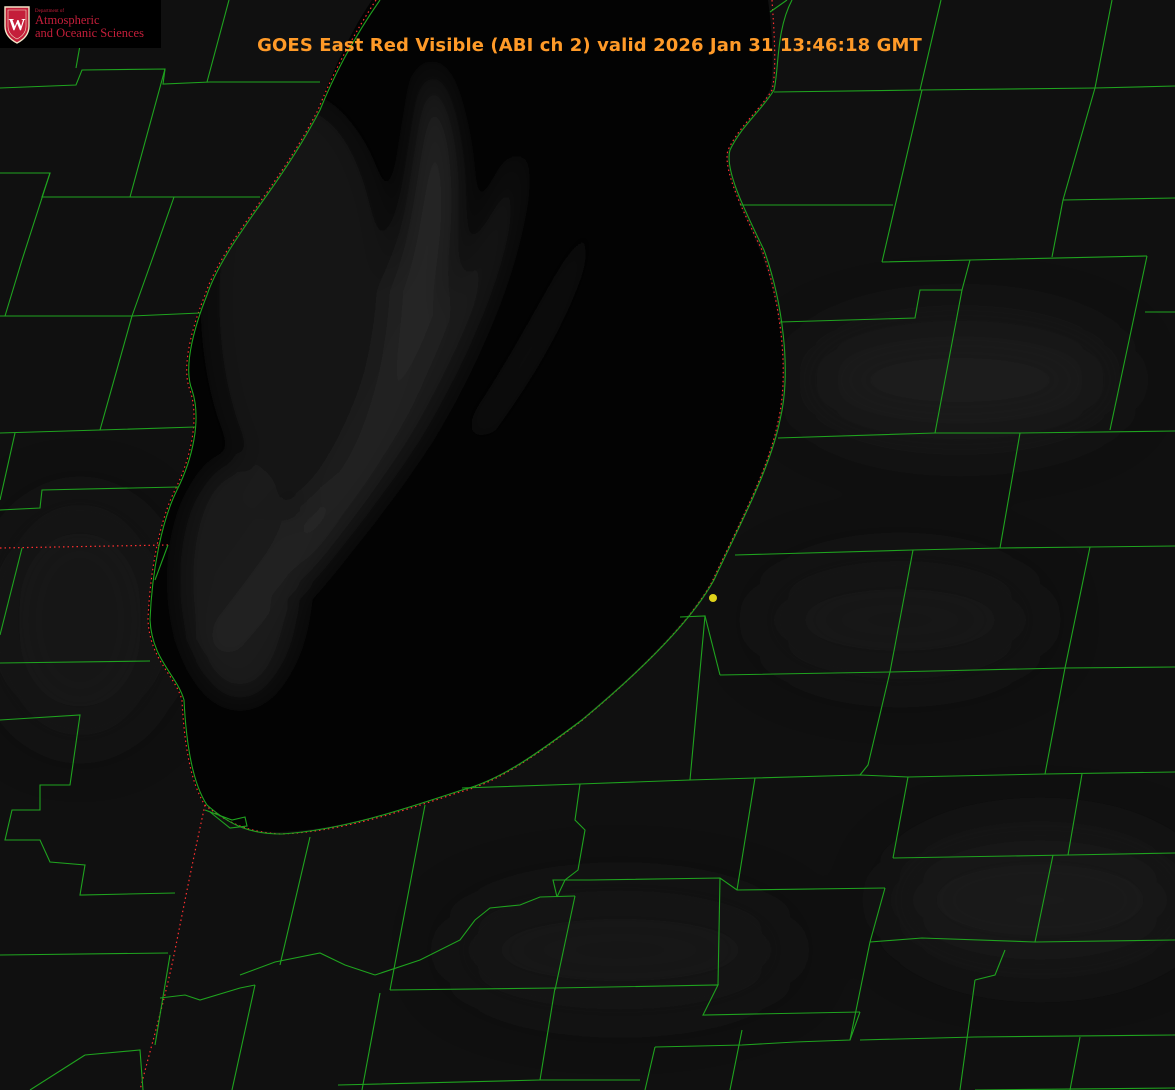 The height and width of the screenshot is (1090, 1175). I want to click on seal-letter: W, so click(17, 24).